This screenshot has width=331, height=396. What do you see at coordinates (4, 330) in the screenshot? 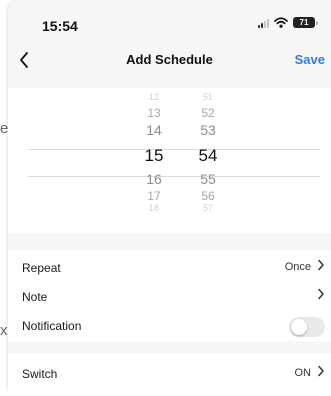
I see `background-fragment: x` at bounding box center [4, 330].